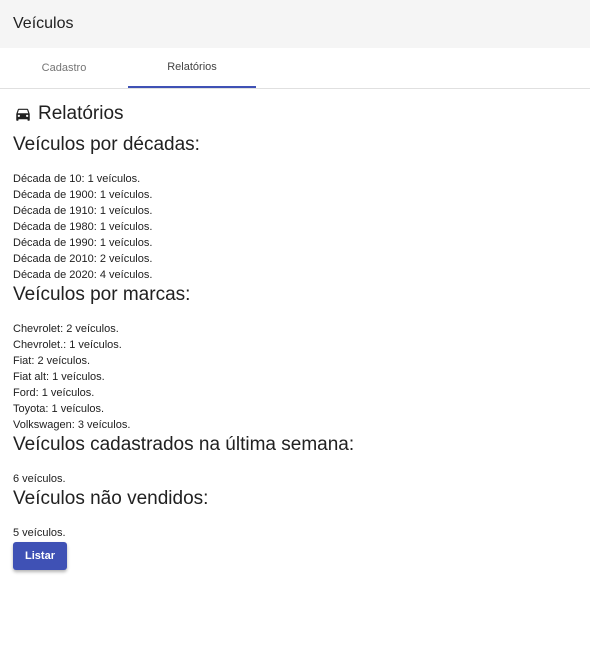  I want to click on page-title: Relatórios, so click(81, 113).